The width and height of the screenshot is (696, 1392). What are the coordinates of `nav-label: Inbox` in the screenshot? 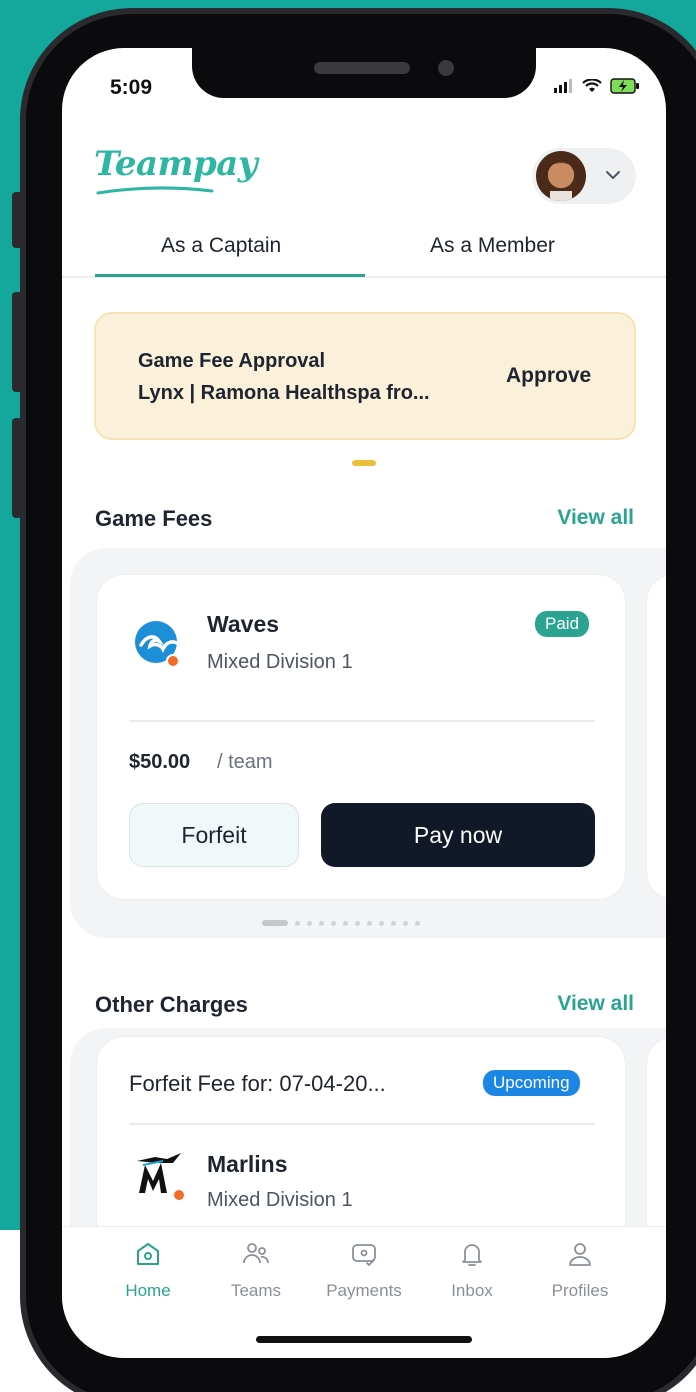 It's located at (472, 1290).